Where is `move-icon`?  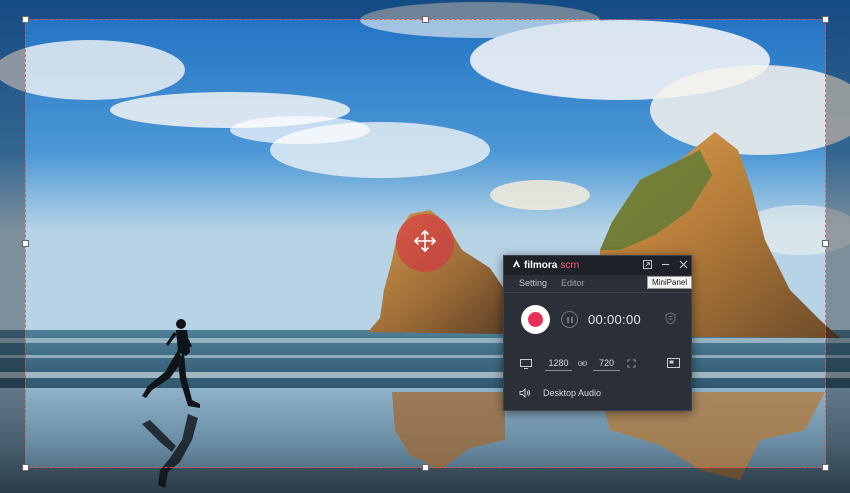 move-icon is located at coordinates (425, 243).